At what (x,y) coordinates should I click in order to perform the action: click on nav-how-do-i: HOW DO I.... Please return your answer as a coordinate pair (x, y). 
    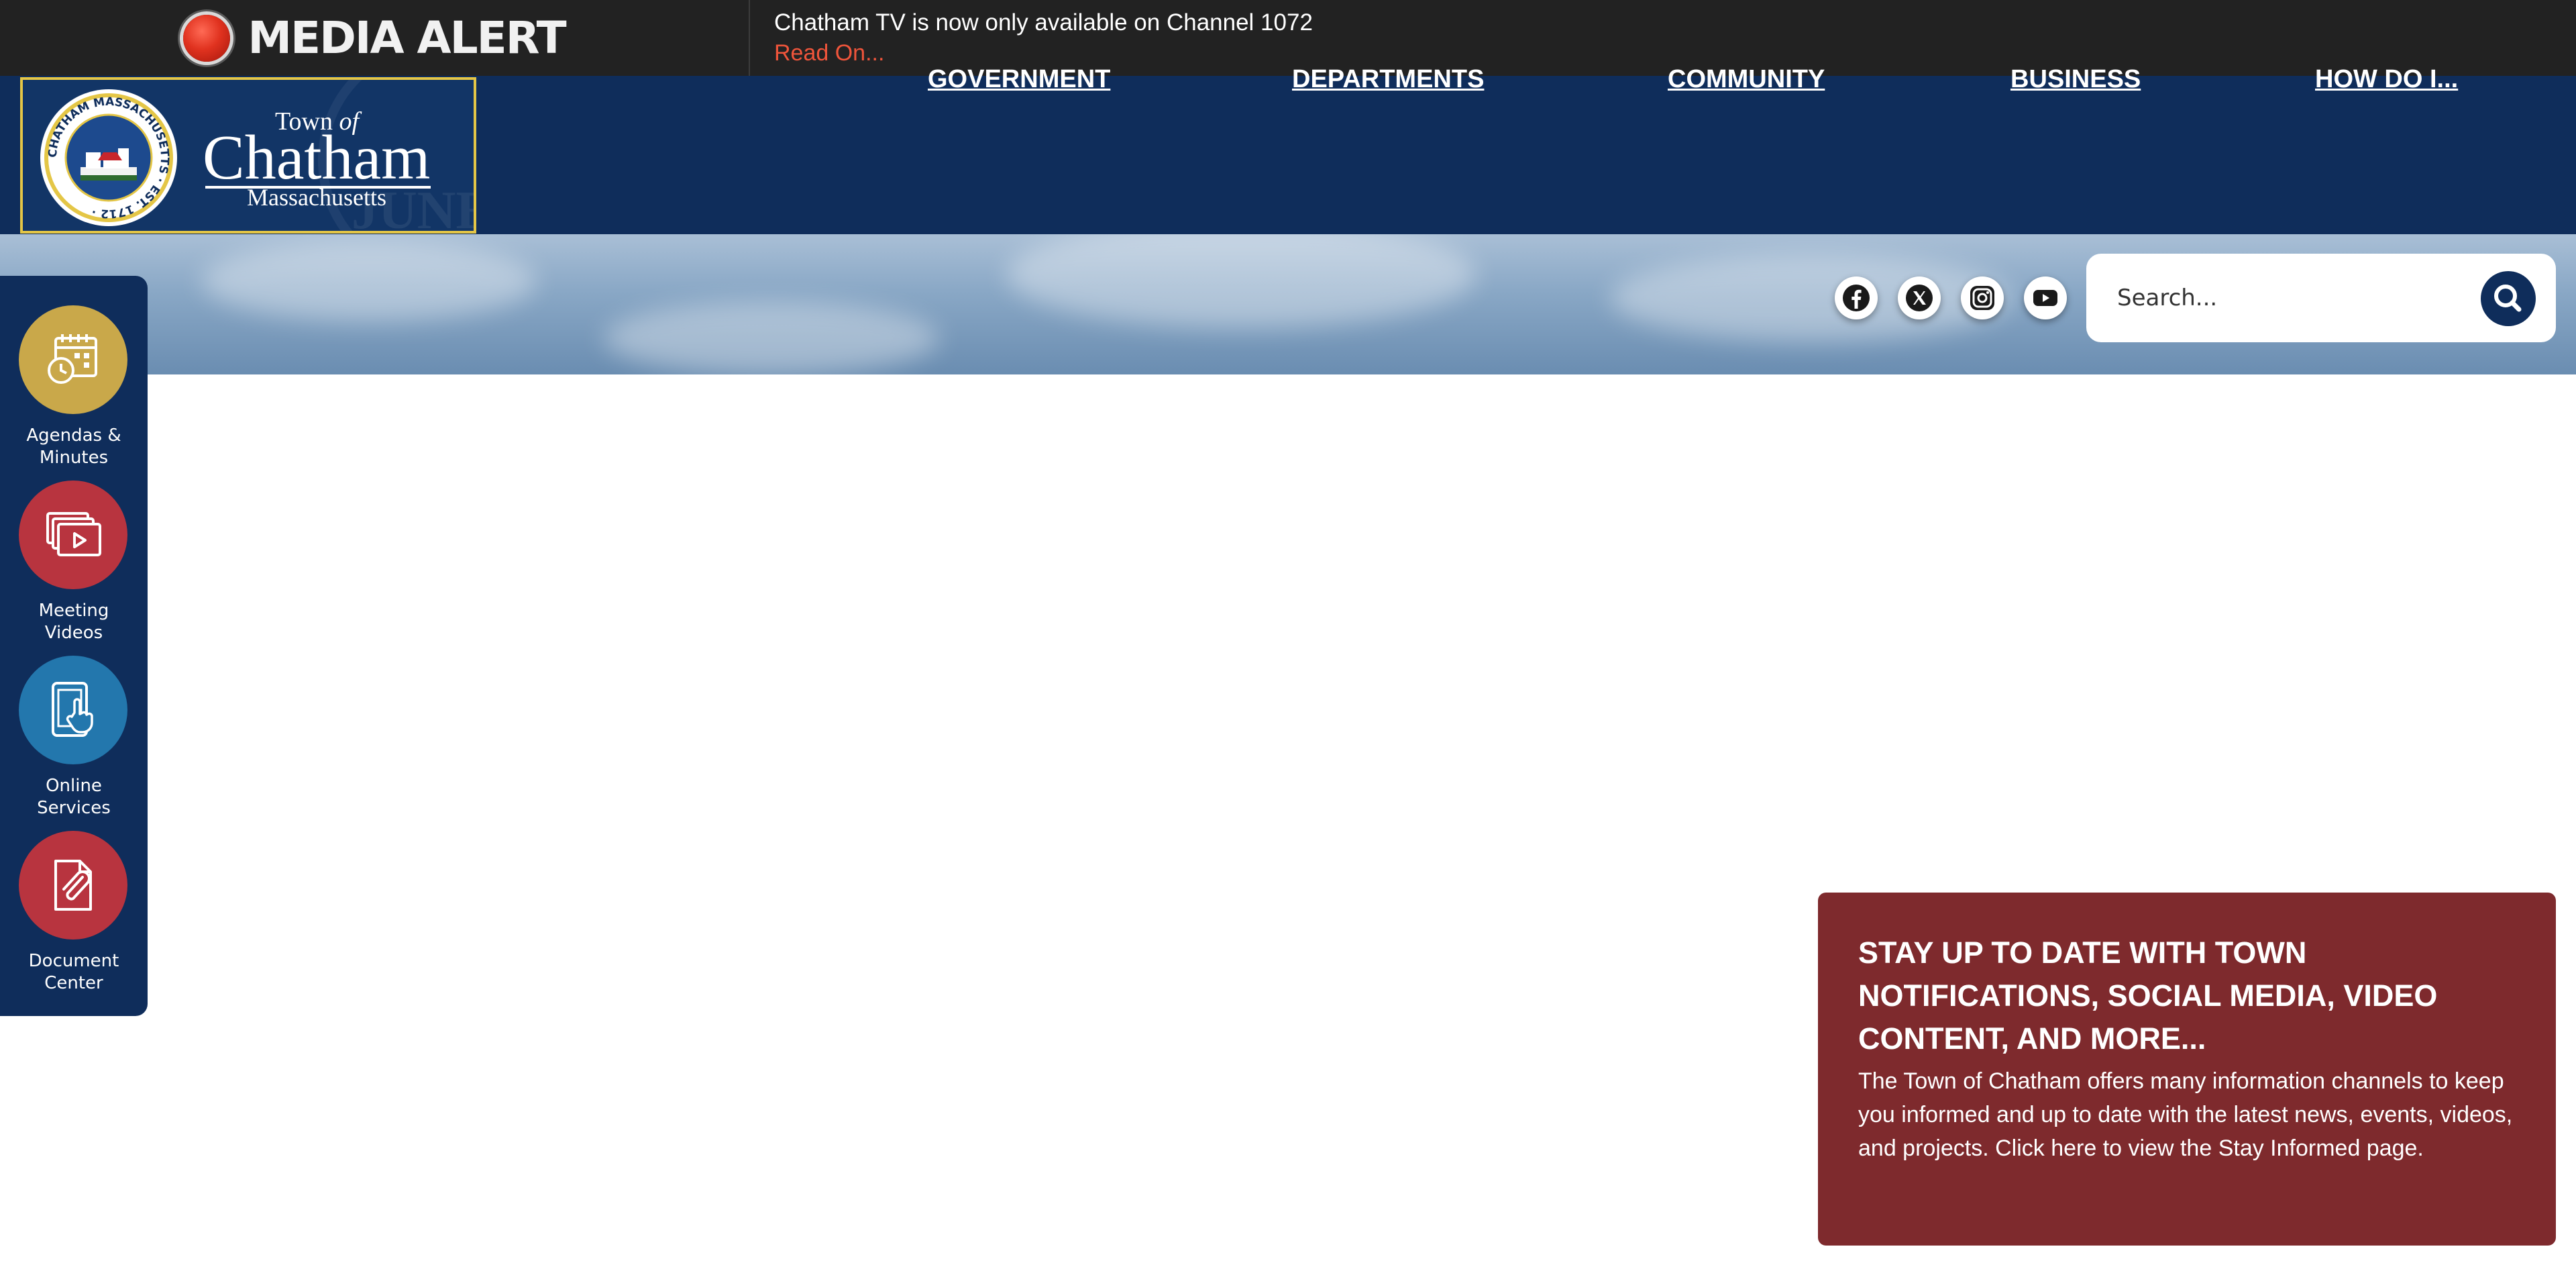
    Looking at the image, I should click on (2386, 79).